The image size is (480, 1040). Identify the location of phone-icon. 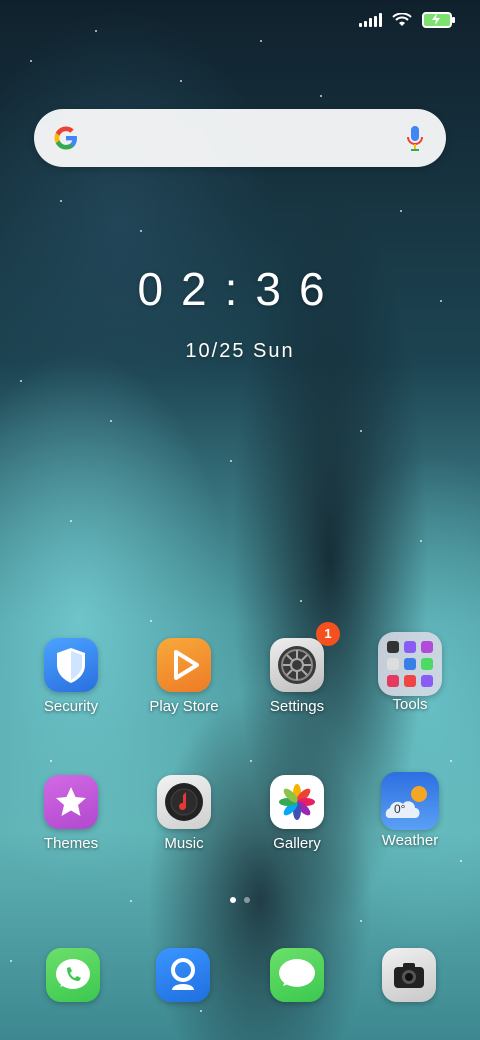
(73, 975).